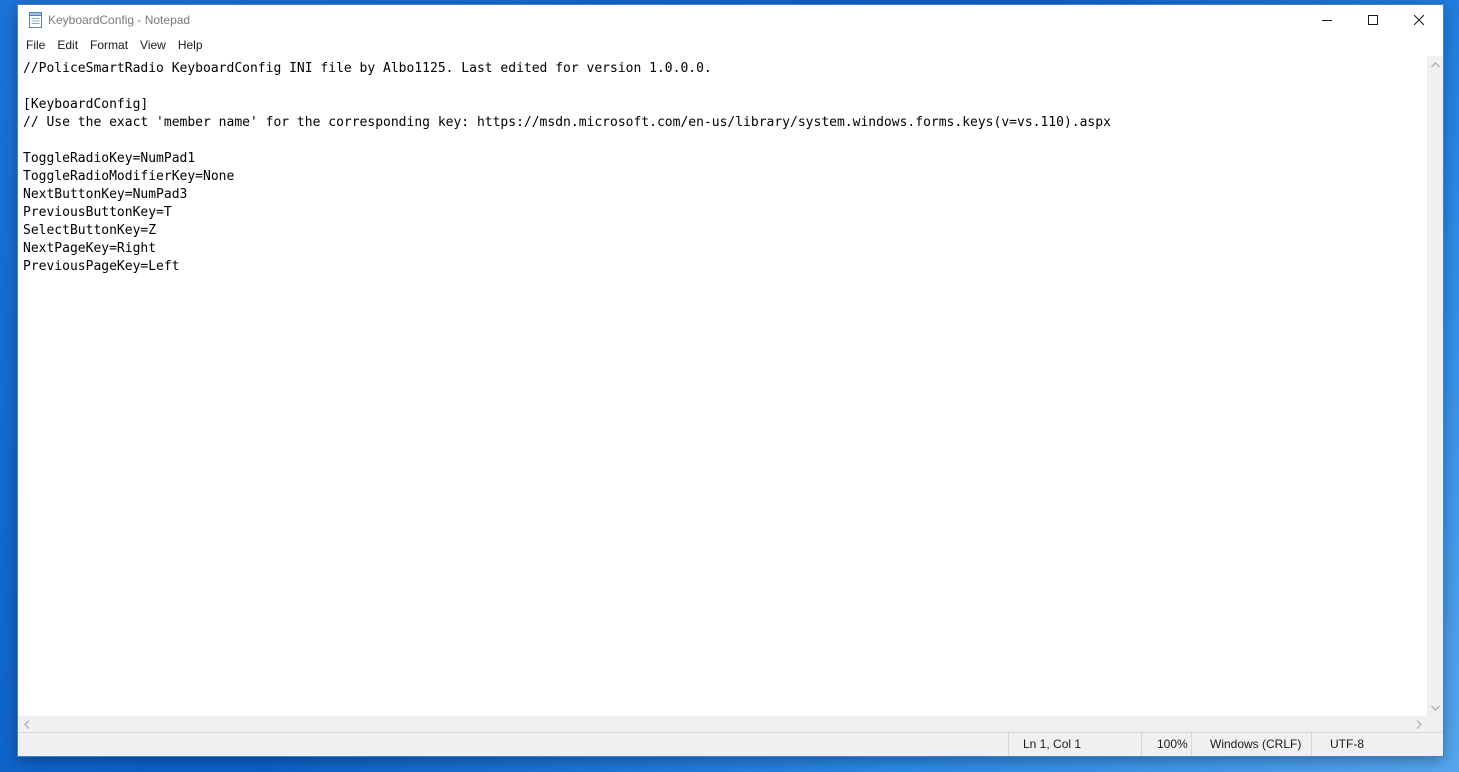 This screenshot has width=1459, height=772. I want to click on window-title: KeyboardConfig - Notepad, so click(119, 20).